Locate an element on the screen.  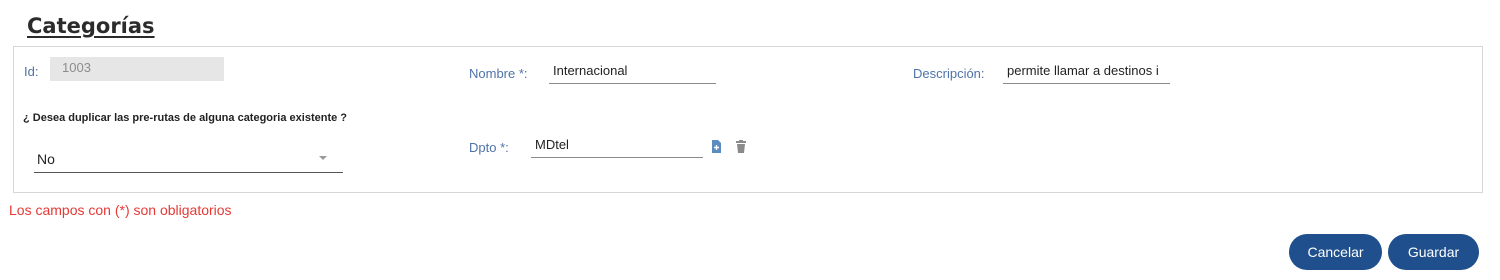
nombre-label: Nombre *: is located at coordinates (498, 73).